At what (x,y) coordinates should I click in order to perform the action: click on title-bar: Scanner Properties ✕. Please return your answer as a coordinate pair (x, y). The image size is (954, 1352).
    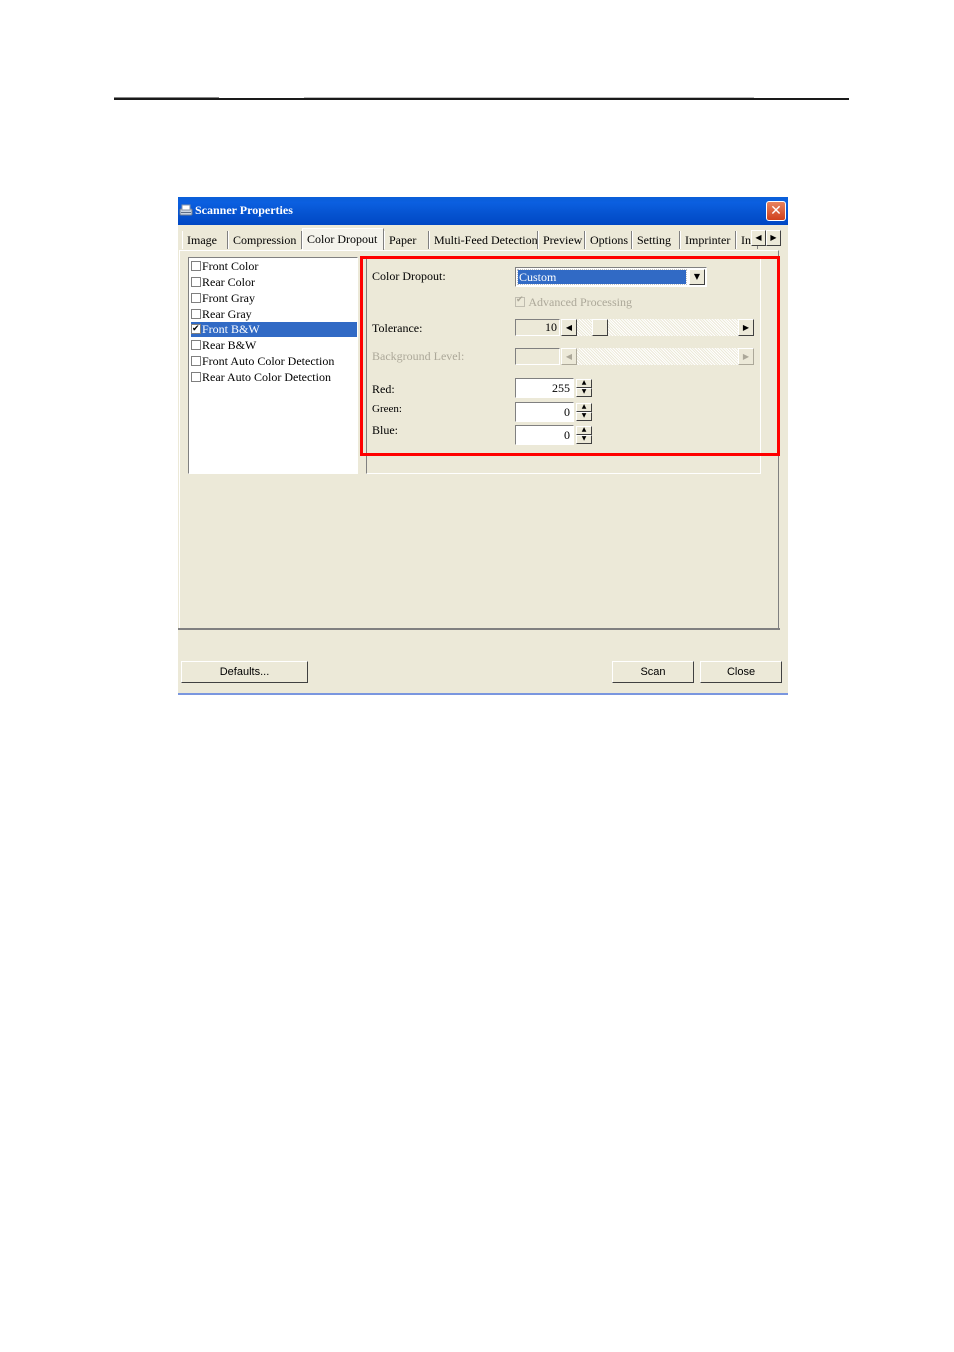
    Looking at the image, I should click on (483, 211).